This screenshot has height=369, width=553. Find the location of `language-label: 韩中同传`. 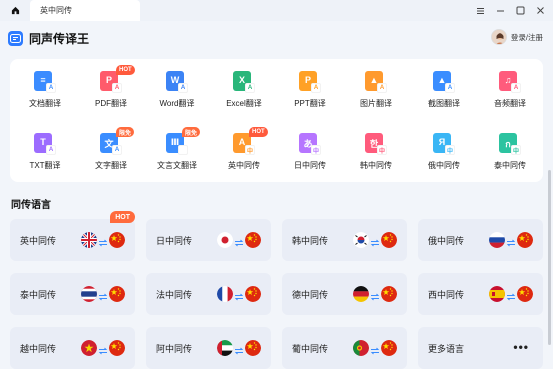

language-label: 韩中同传 is located at coordinates (310, 240).